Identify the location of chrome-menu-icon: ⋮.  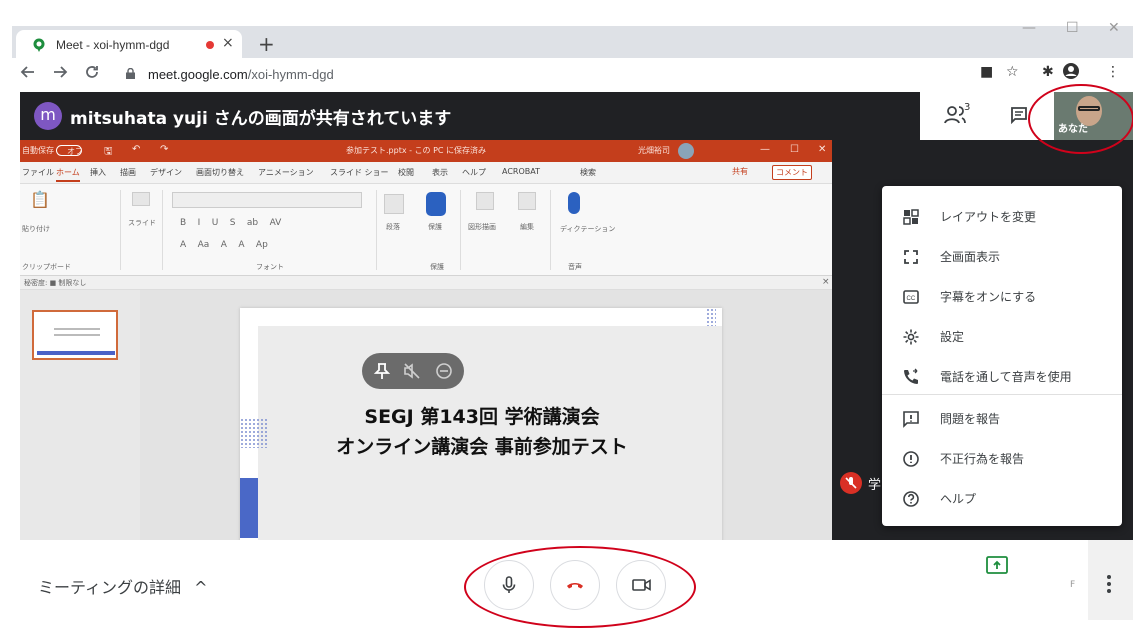
(1113, 72).